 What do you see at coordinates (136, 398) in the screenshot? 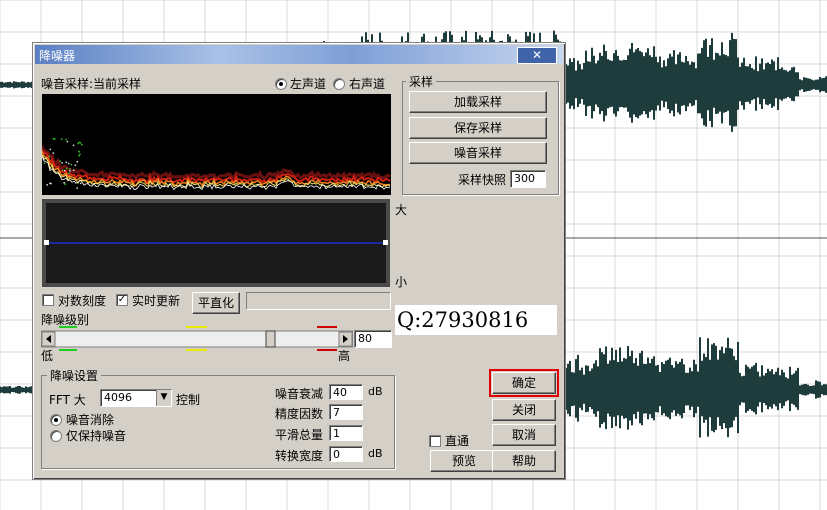
I see `fft-size-select: 4096 ▼` at bounding box center [136, 398].